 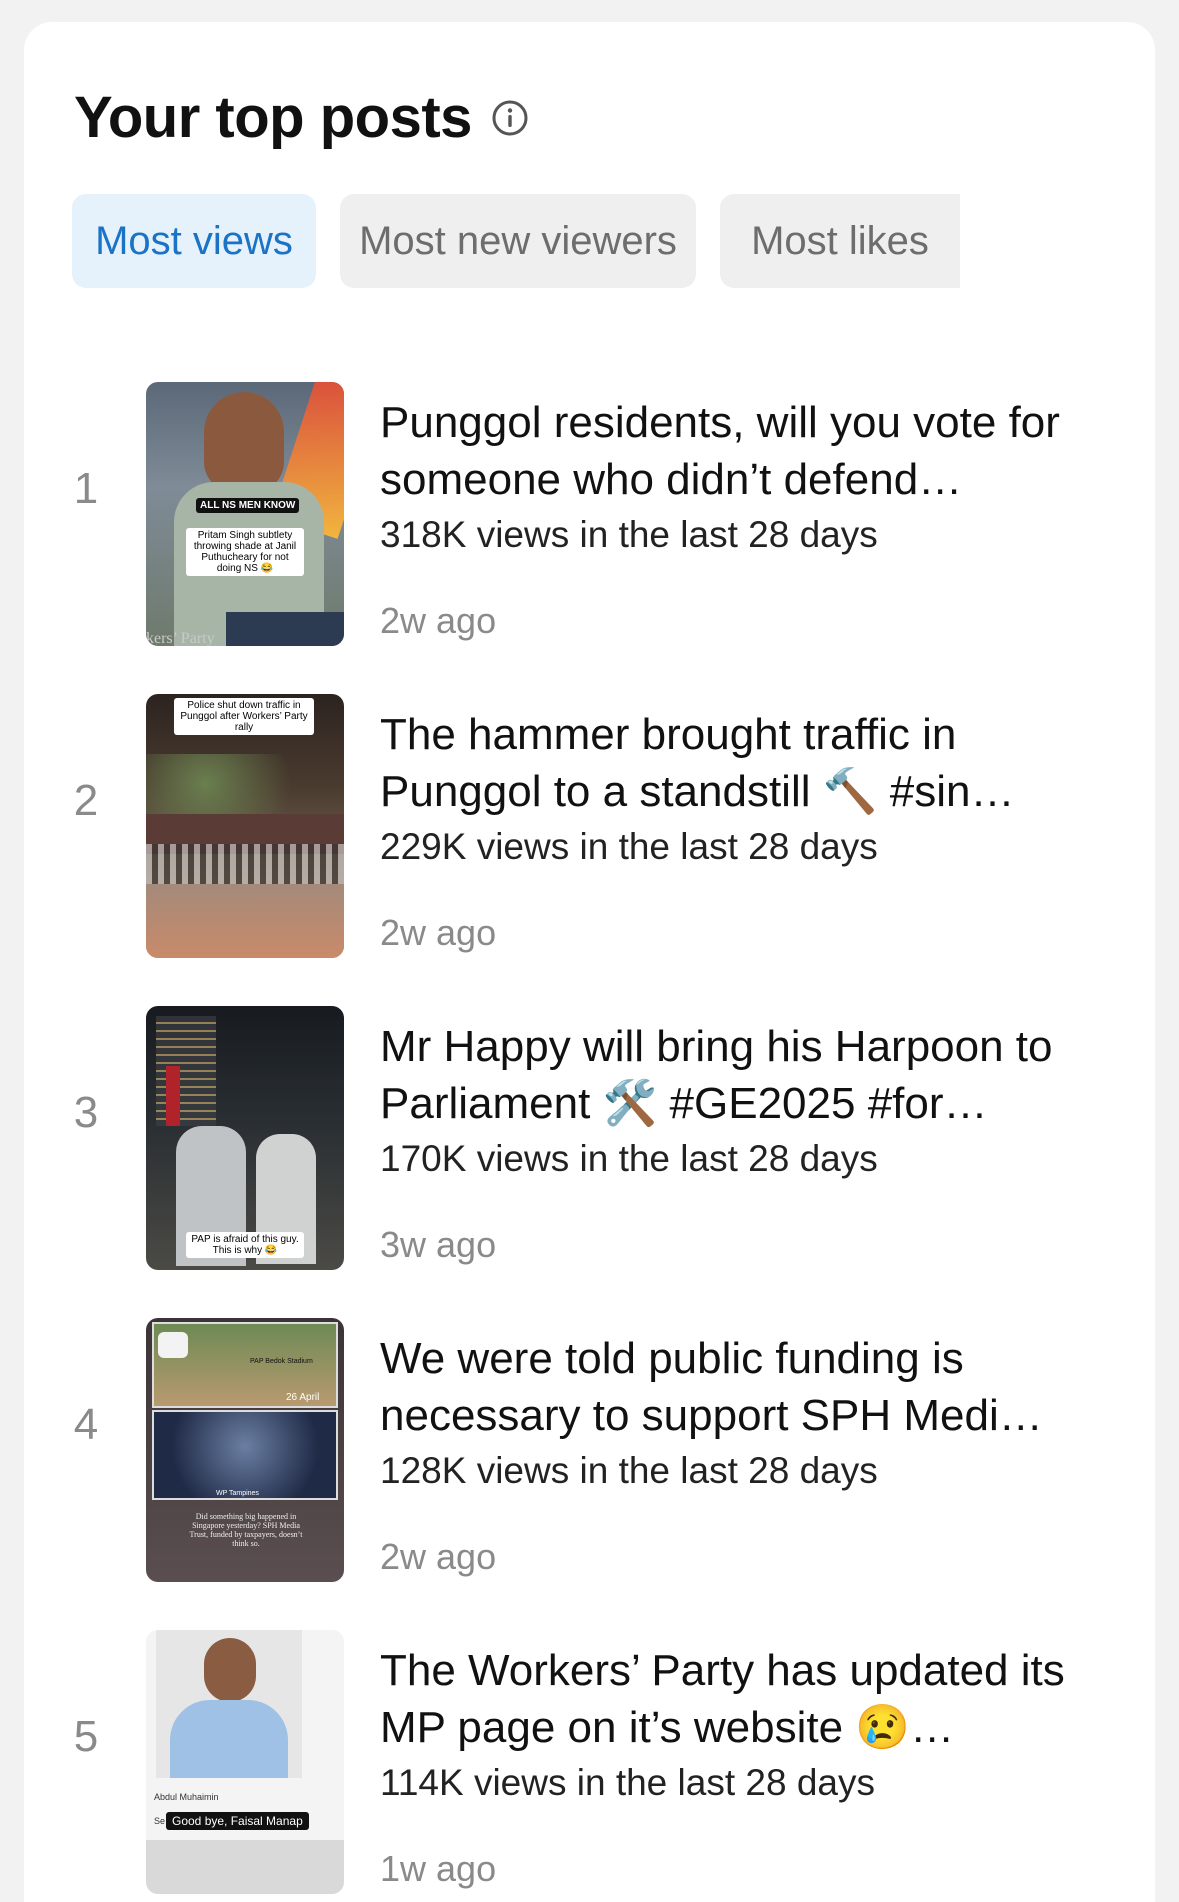 What do you see at coordinates (237, 1493) in the screenshot?
I see `thumb-caption: WP Tampines` at bounding box center [237, 1493].